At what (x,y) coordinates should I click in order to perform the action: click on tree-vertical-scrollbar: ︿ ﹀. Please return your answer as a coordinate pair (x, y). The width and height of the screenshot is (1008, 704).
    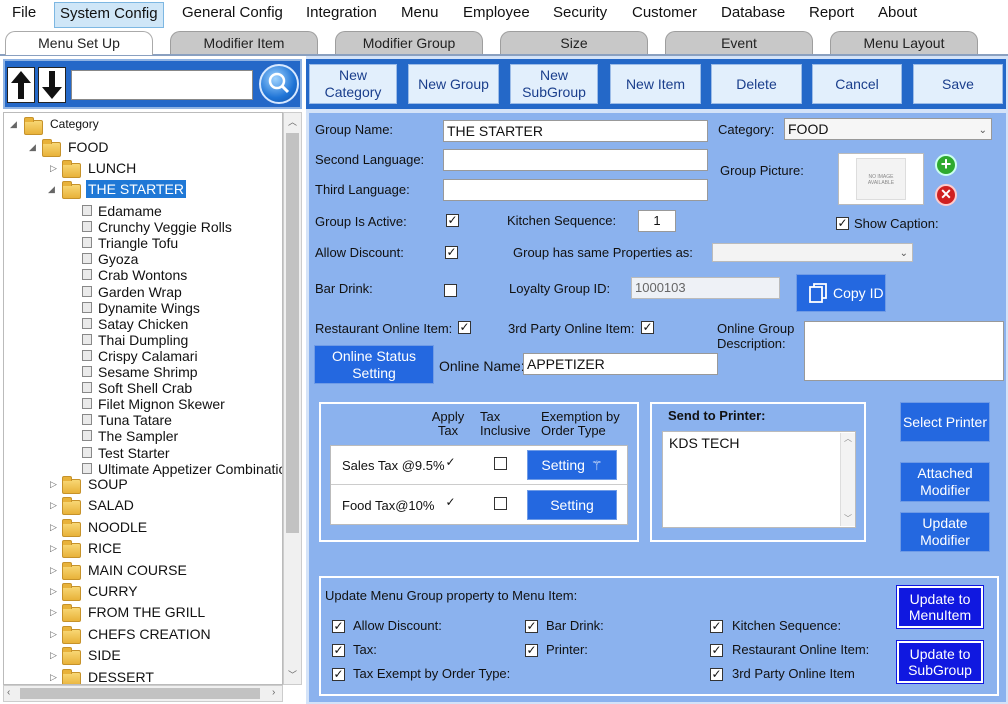
    Looking at the image, I should click on (292, 398).